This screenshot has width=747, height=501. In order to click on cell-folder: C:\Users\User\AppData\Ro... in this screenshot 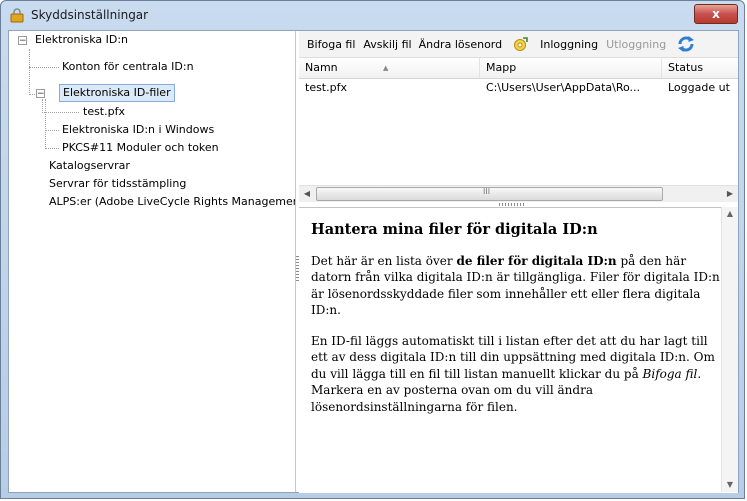, I will do `click(563, 87)`.